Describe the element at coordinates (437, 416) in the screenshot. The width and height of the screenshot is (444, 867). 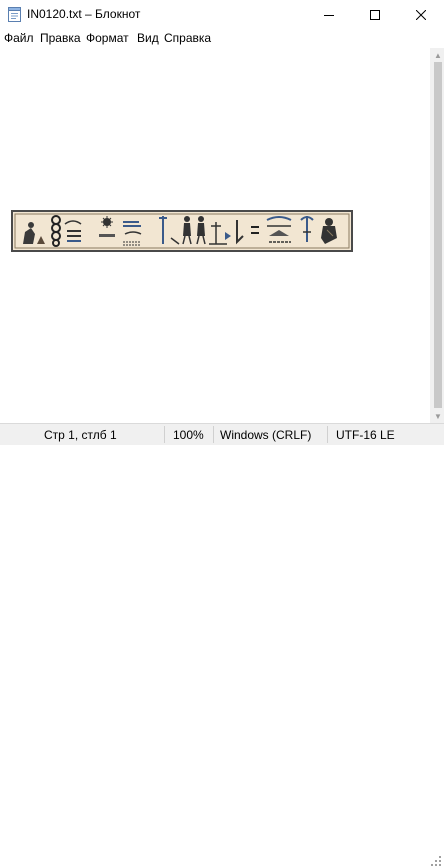
I see `scroll-down-icon: ▼` at that location.